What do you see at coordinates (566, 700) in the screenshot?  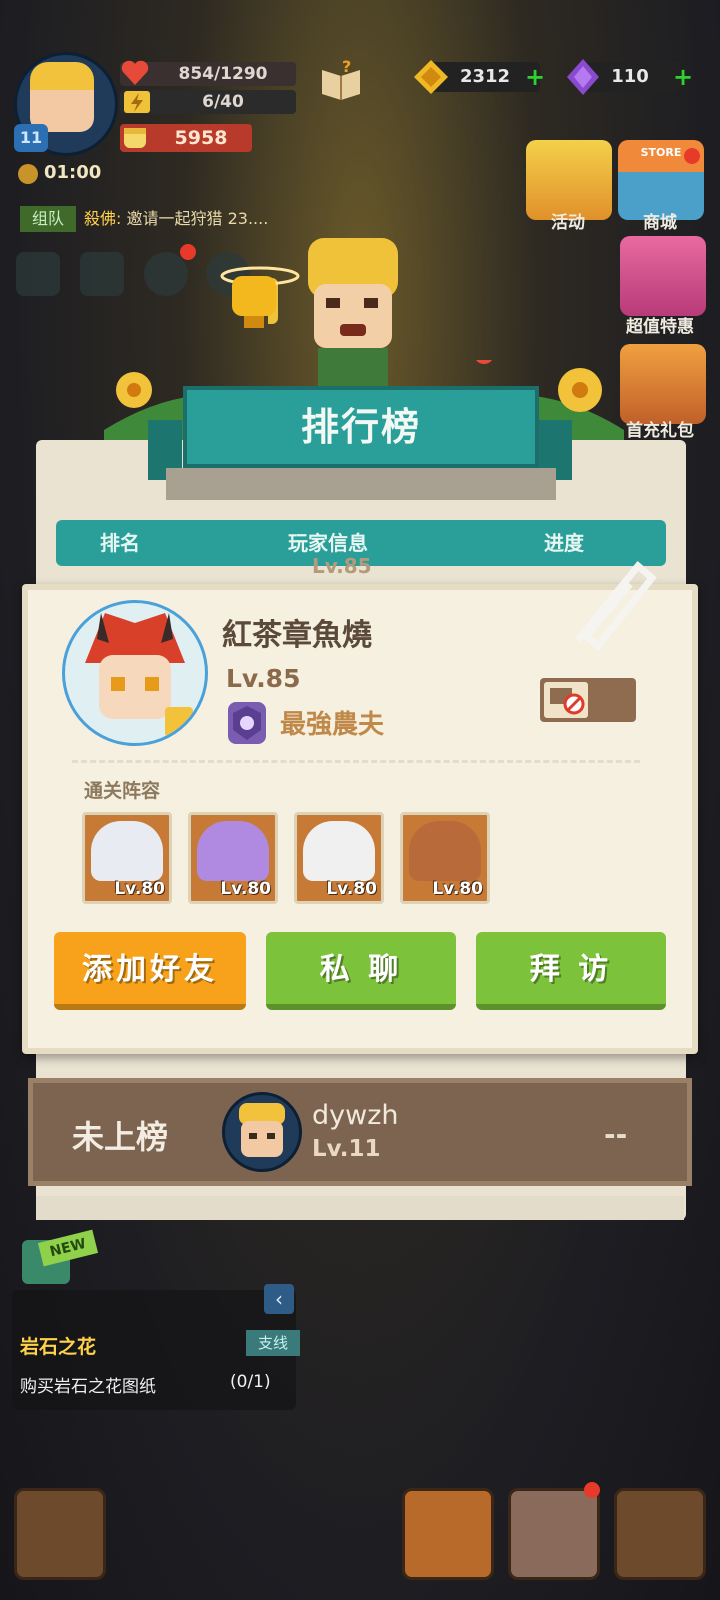 I see `report-icon` at bounding box center [566, 700].